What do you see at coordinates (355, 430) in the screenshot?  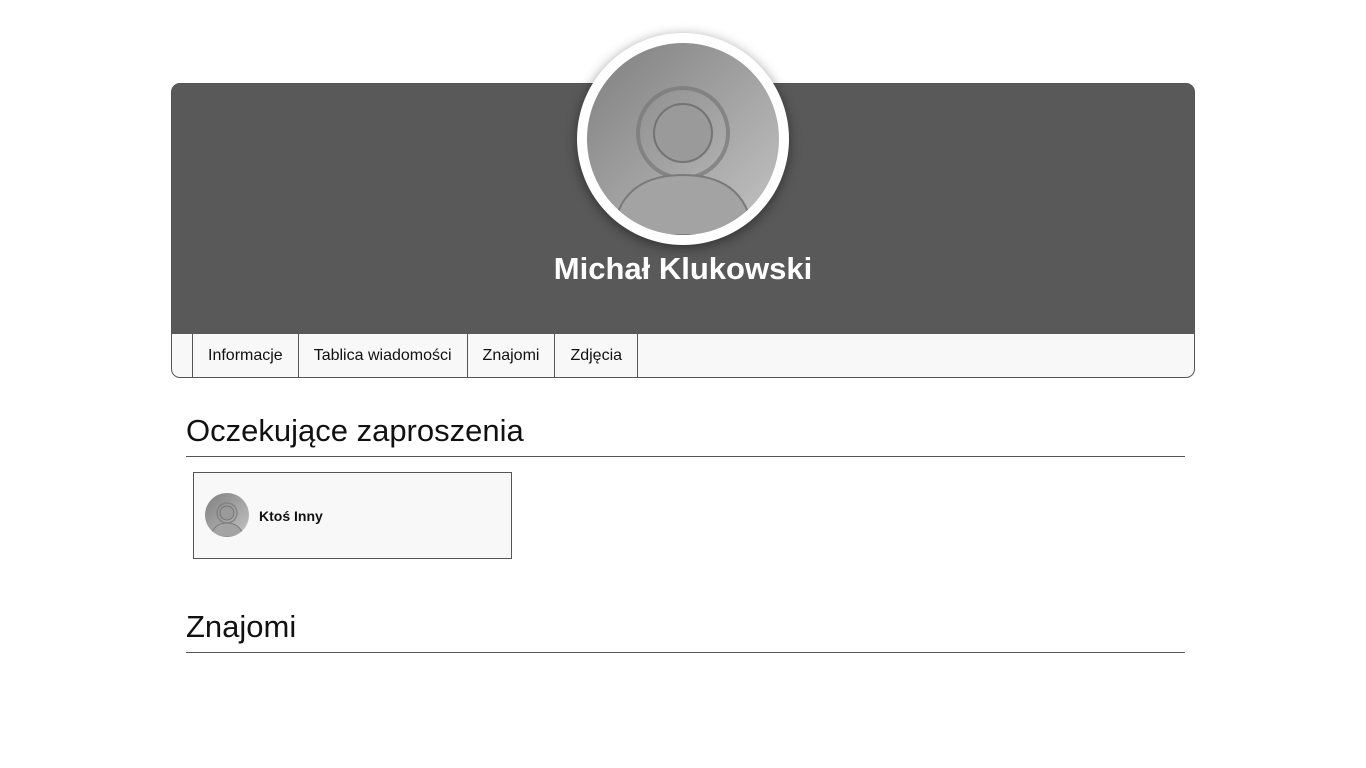 I see `pending-invitations-heading: Oczekujące zaproszenia` at bounding box center [355, 430].